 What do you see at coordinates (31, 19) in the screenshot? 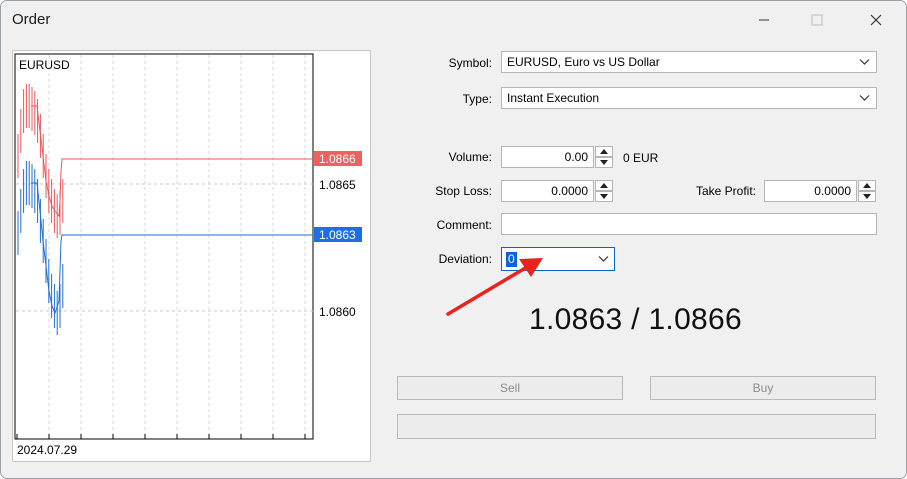
I see `window-title: Order` at bounding box center [31, 19].